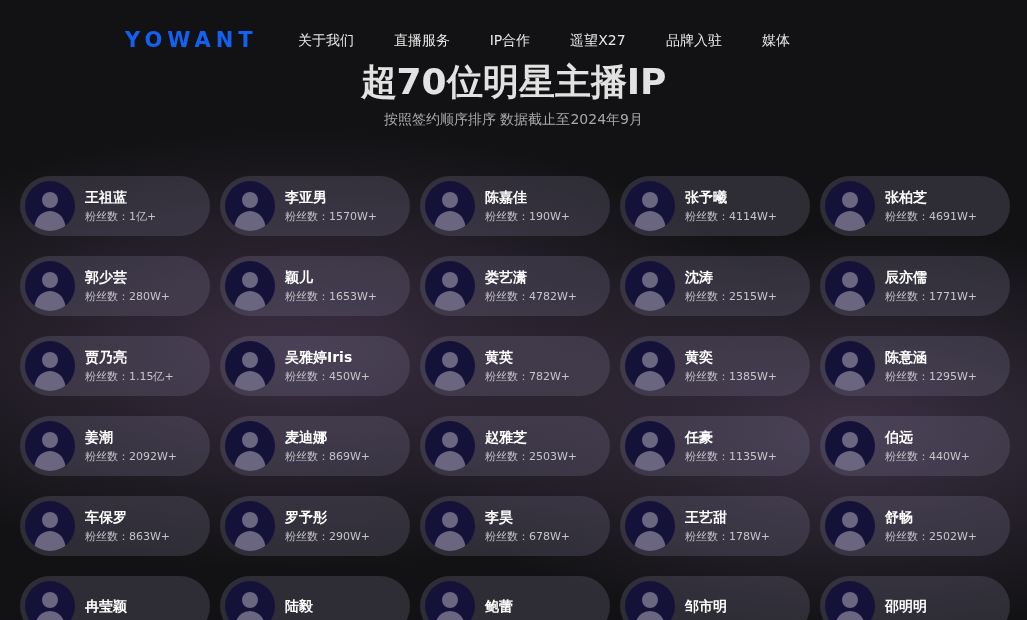  Describe the element at coordinates (315, 598) in the screenshot. I see `star-card: 陆毅` at that location.